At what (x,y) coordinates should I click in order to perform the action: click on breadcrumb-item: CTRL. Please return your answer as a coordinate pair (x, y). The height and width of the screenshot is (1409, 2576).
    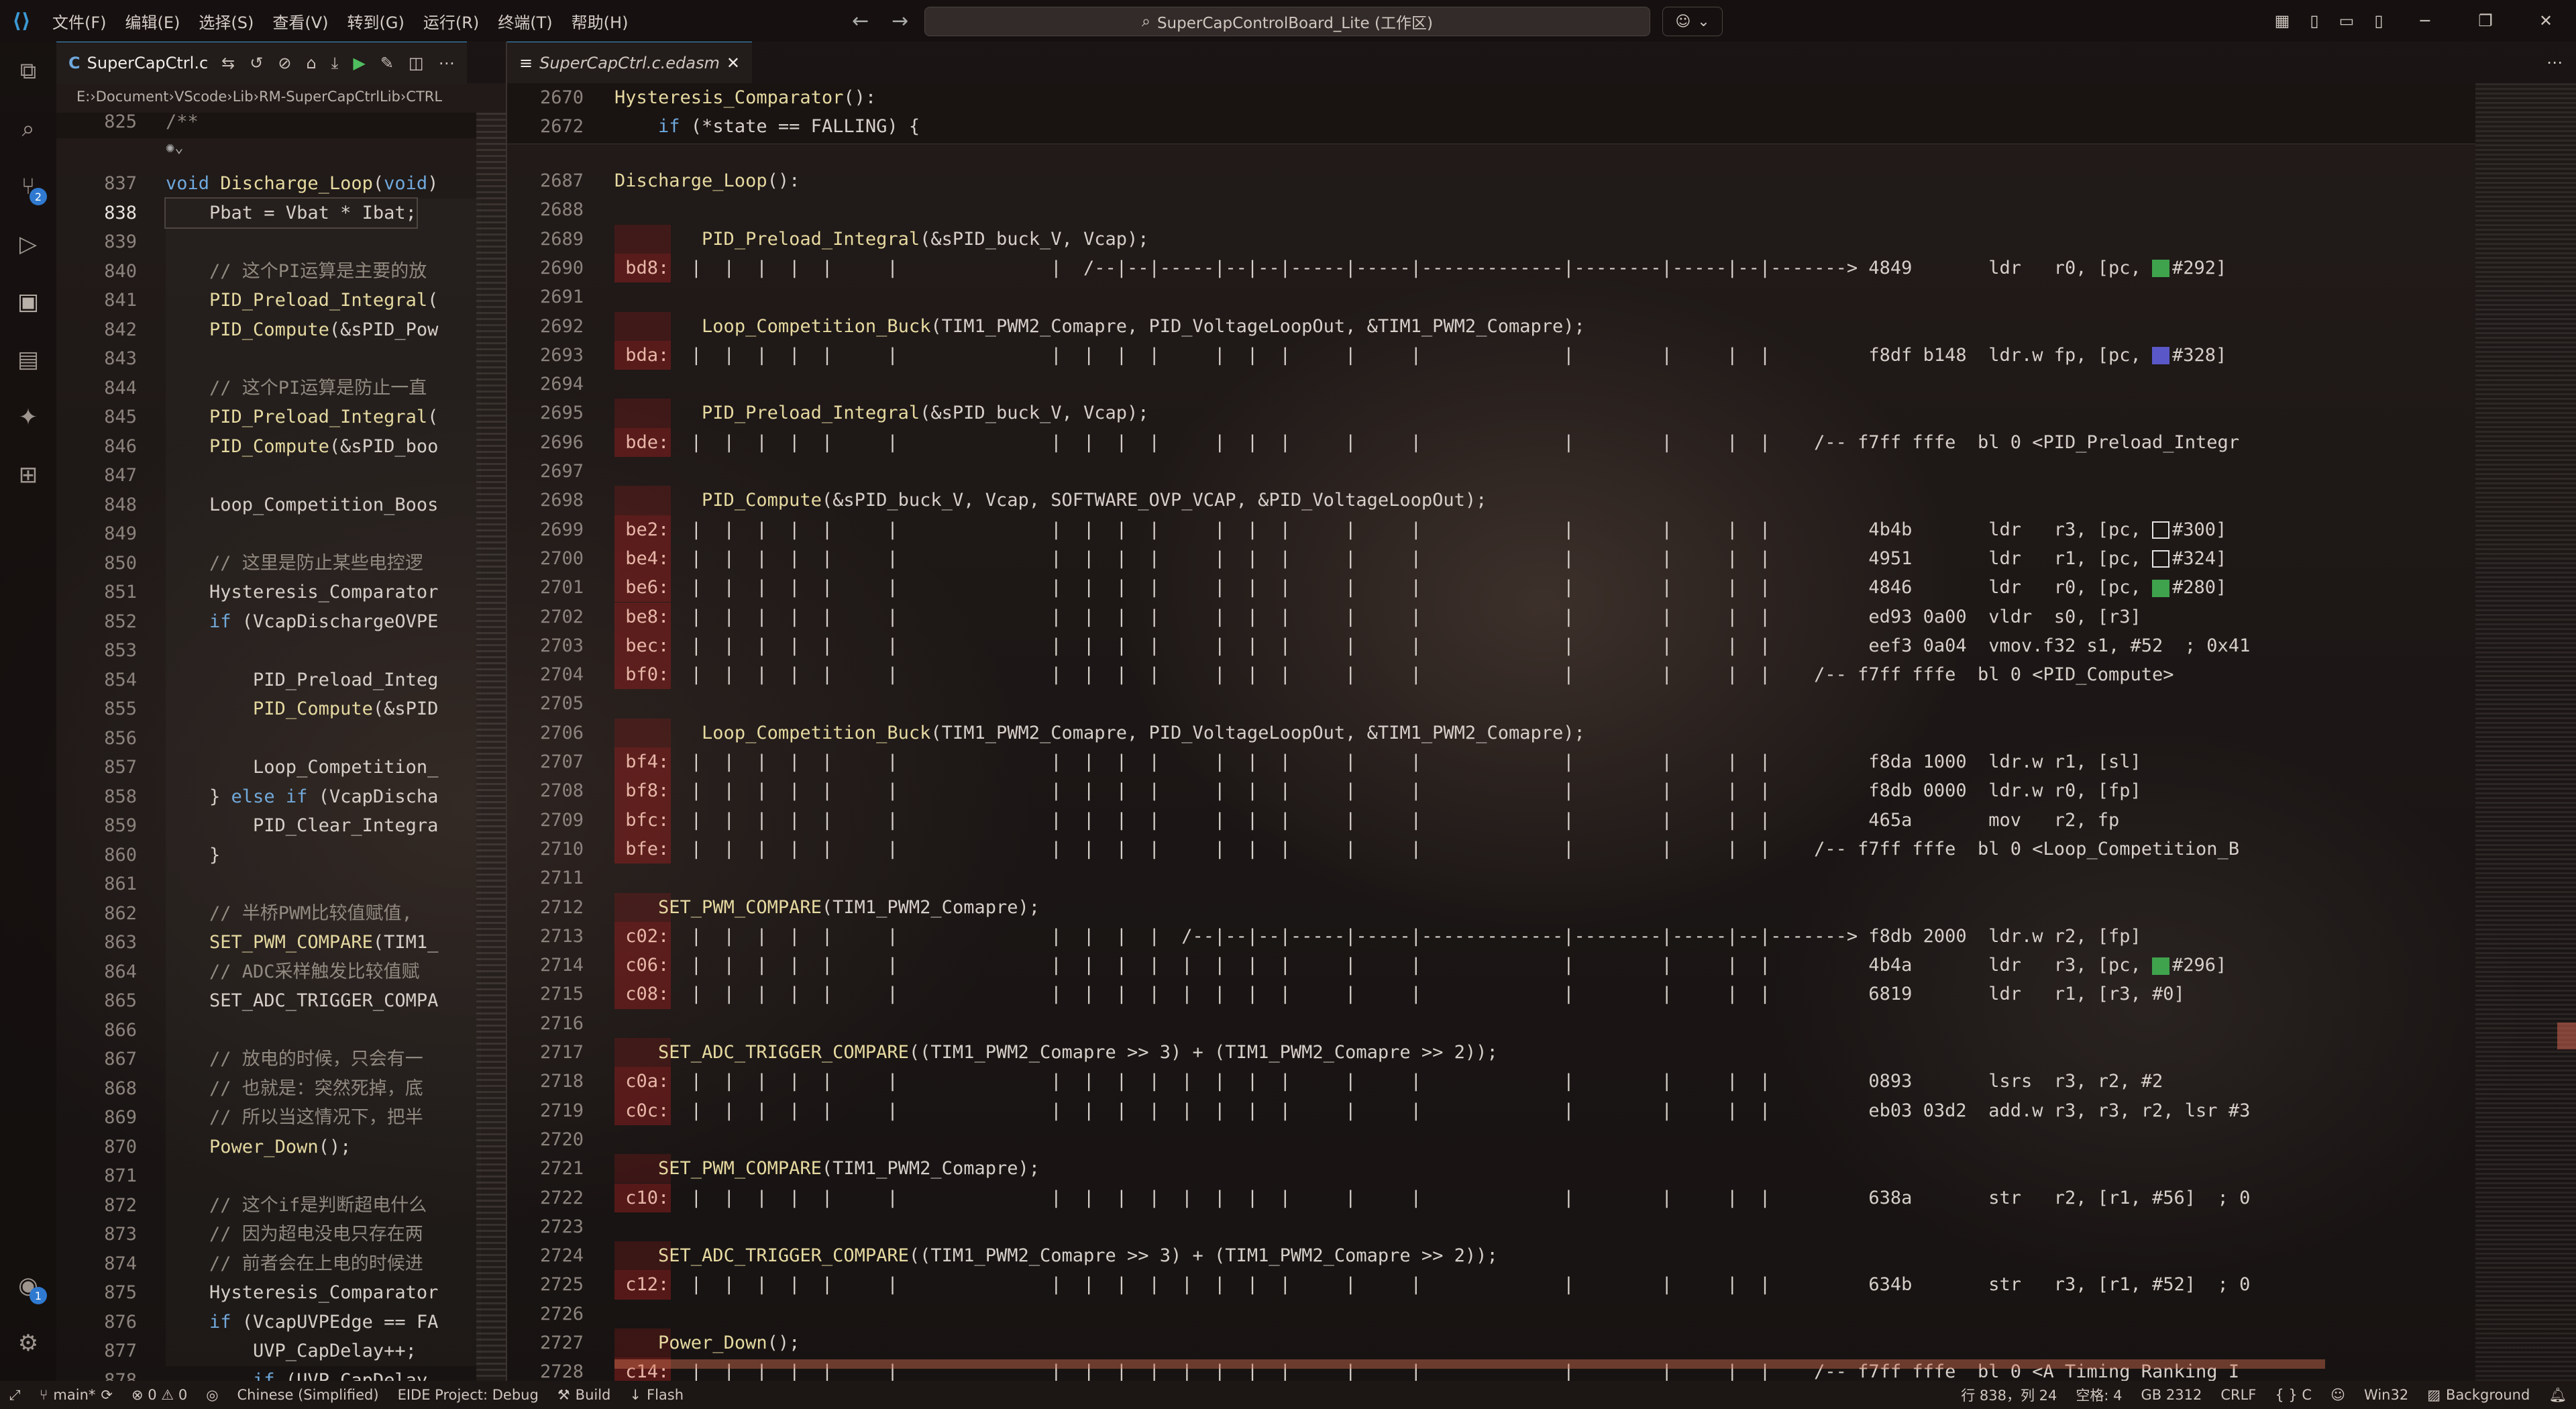
    Looking at the image, I should click on (424, 97).